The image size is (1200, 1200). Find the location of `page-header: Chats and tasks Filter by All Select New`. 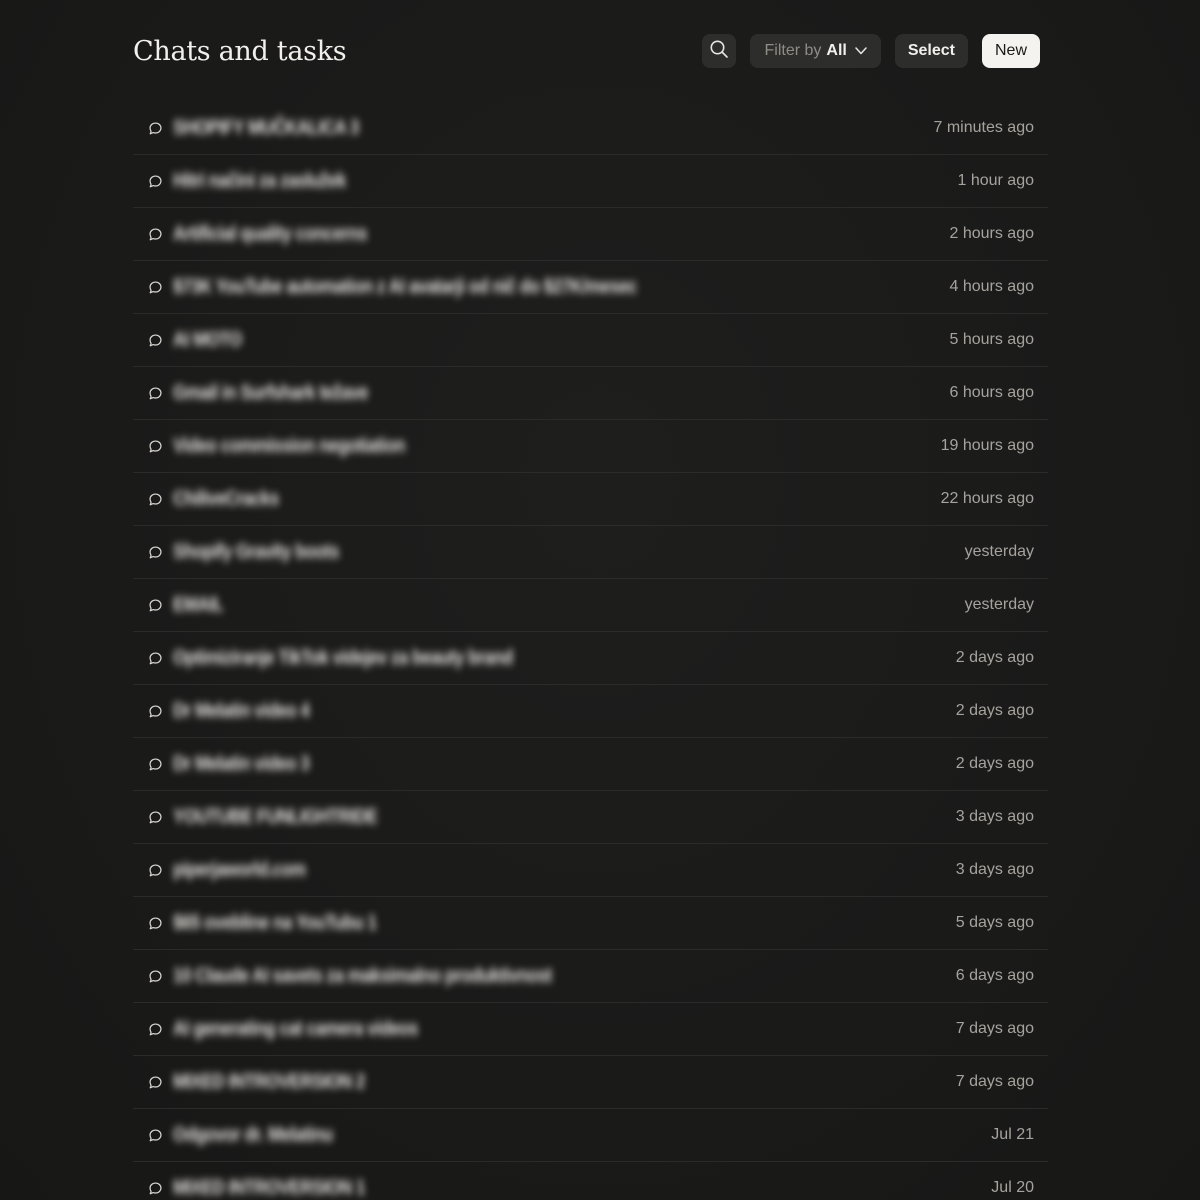

page-header: Chats and tasks Filter by All Select New is located at coordinates (586, 51).